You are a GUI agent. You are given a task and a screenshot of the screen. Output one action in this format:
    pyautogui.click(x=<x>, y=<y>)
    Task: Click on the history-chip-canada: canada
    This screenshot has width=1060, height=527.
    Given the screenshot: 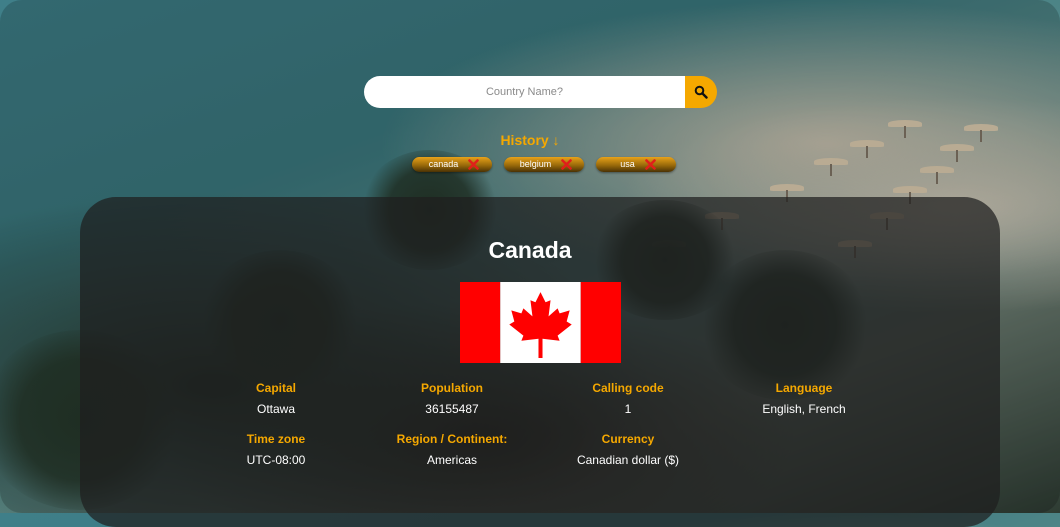 What is the action you would take?
    pyautogui.click(x=452, y=164)
    